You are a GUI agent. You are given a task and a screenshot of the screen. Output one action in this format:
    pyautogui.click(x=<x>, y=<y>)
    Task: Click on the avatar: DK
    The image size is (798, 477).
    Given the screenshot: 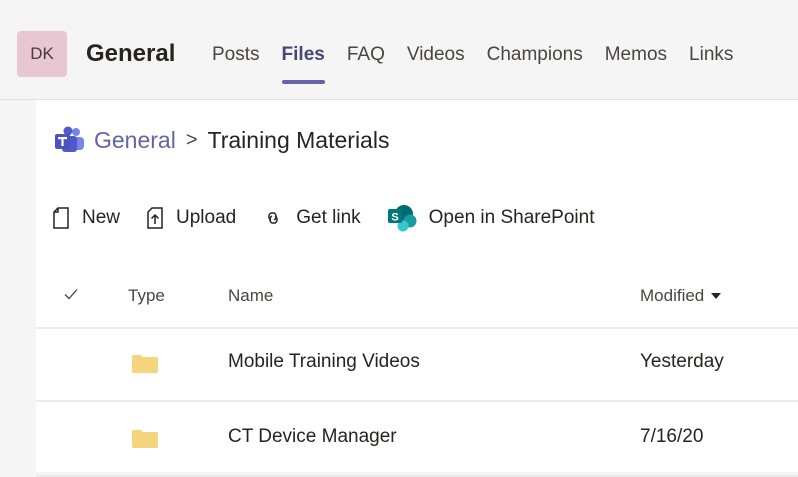 What is the action you would take?
    pyautogui.click(x=42, y=54)
    